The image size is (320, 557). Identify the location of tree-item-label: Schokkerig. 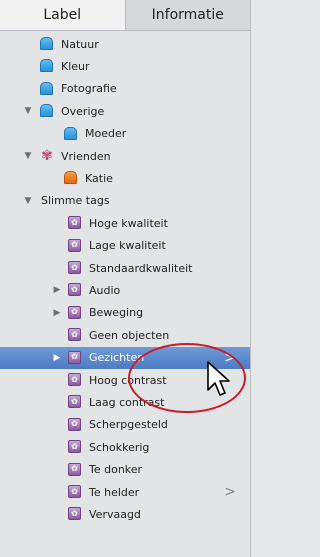
(119, 447).